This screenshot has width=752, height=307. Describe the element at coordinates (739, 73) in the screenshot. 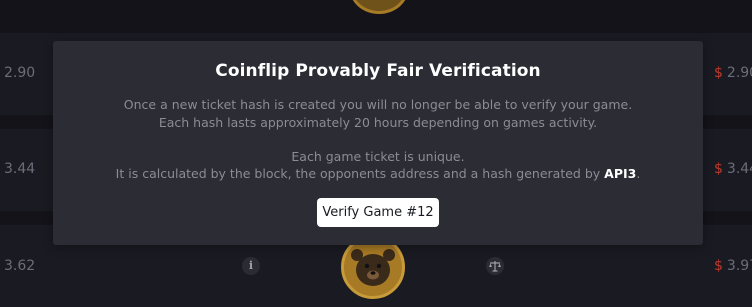

I see `row-amount: 2.90` at that location.